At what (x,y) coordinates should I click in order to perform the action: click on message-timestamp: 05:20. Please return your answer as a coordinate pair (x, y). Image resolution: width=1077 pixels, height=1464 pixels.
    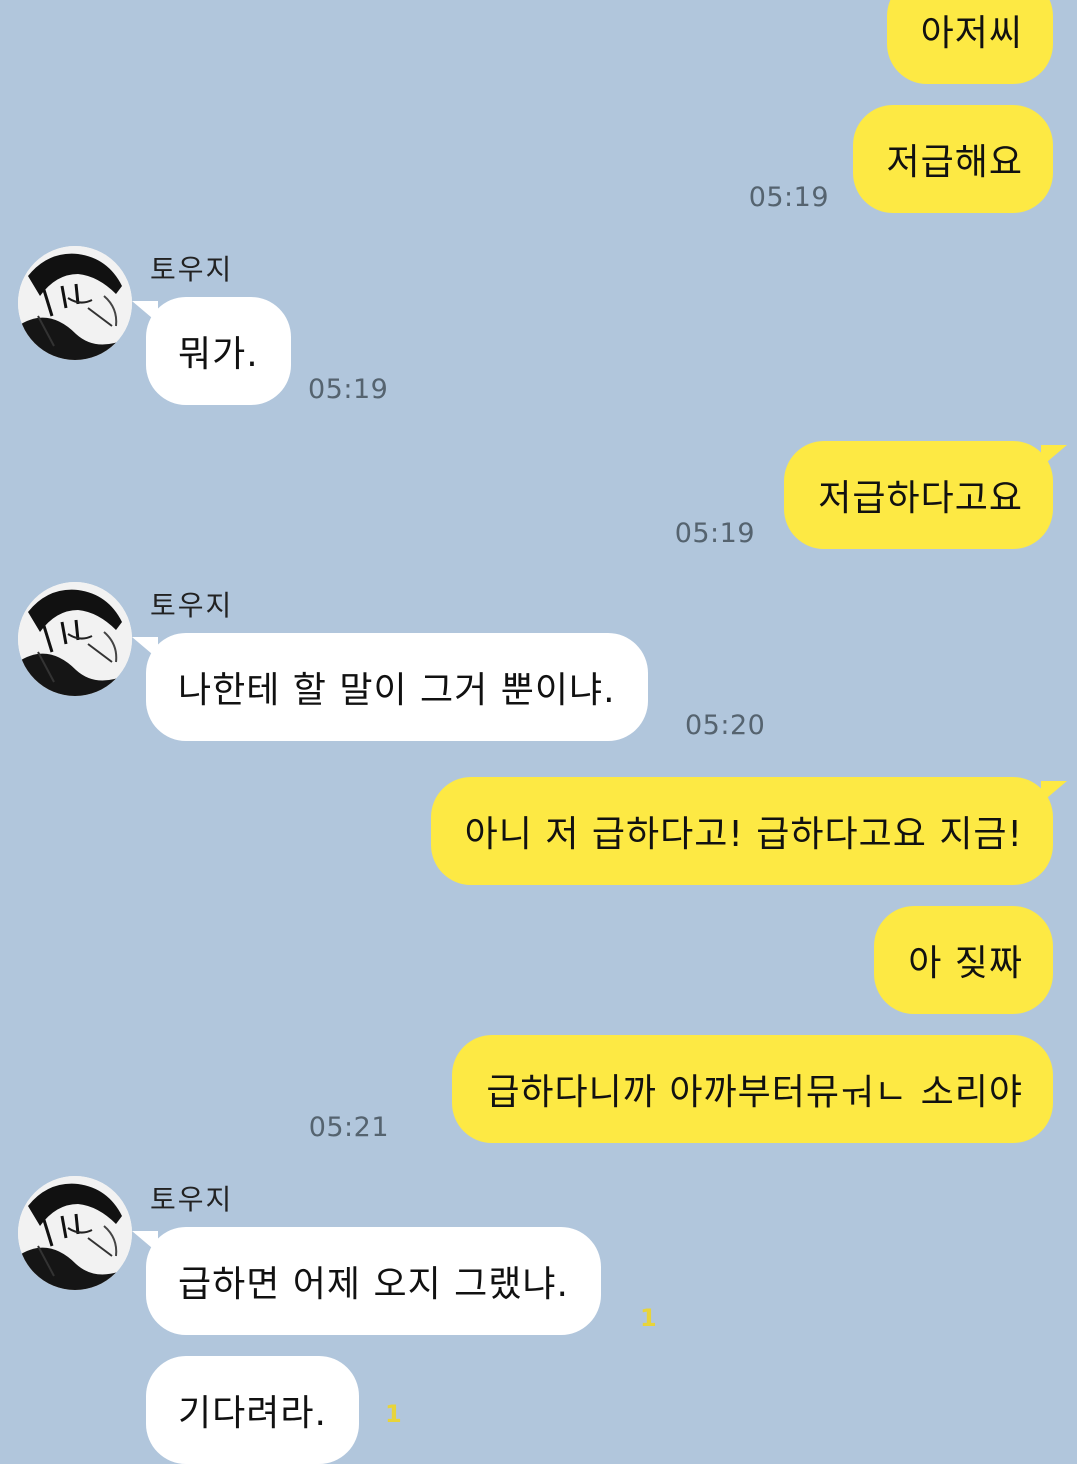
    Looking at the image, I should click on (725, 725).